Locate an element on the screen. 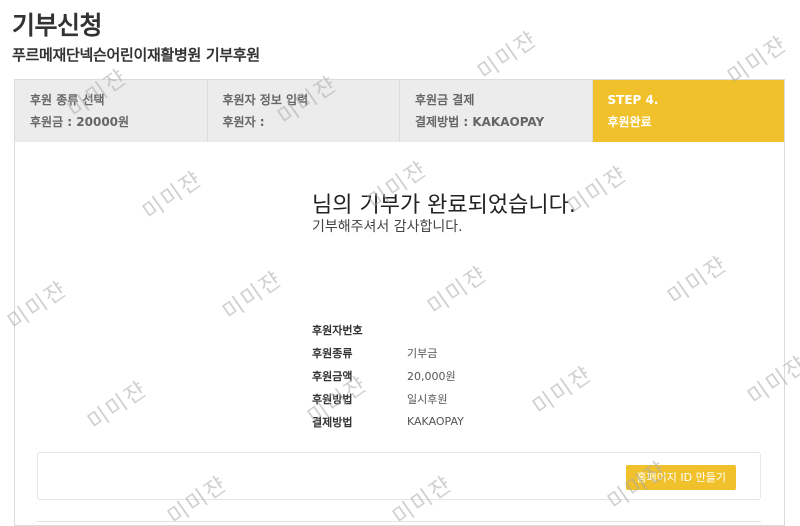 This screenshot has height=526, width=800. step-donation-type: 후원 종류 선택 후원금 : 20000원 is located at coordinates (111, 111).